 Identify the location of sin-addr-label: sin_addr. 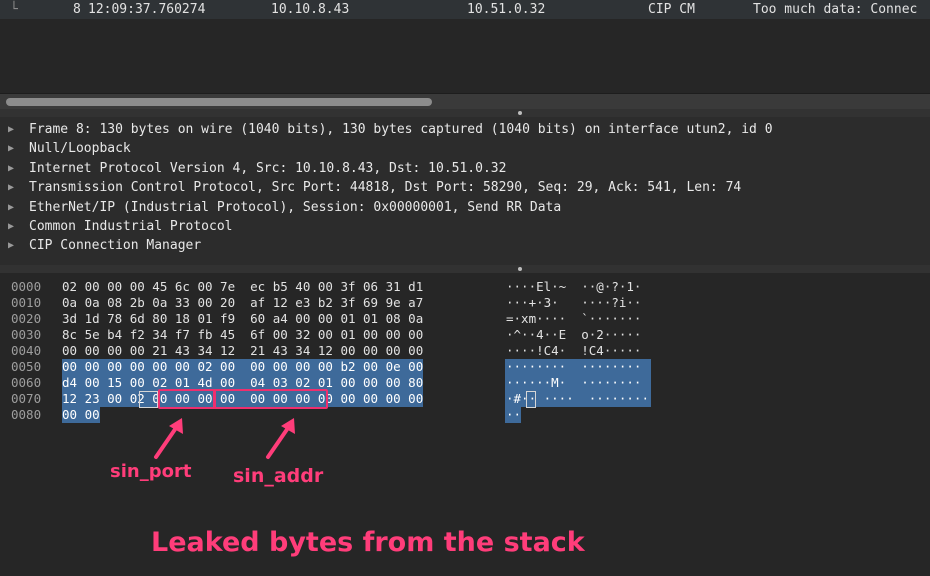
(278, 476).